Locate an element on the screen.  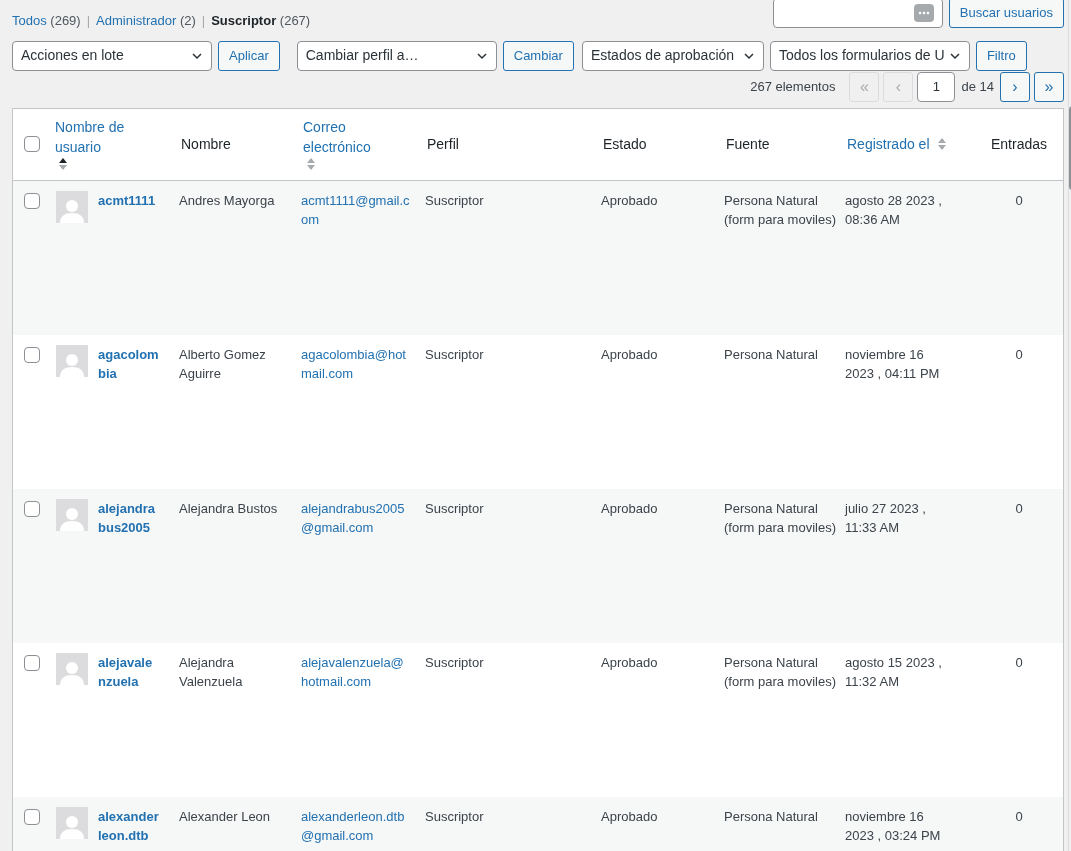
column-header: Estado is located at coordinates (625, 144).